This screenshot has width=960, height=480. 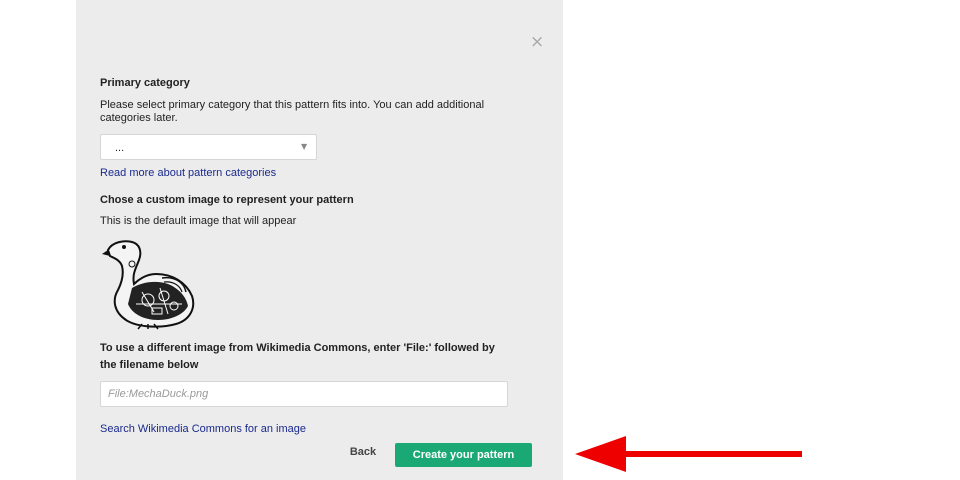 What do you see at coordinates (208, 147) in the screenshot?
I see `primary-category-select: ... ▼` at bounding box center [208, 147].